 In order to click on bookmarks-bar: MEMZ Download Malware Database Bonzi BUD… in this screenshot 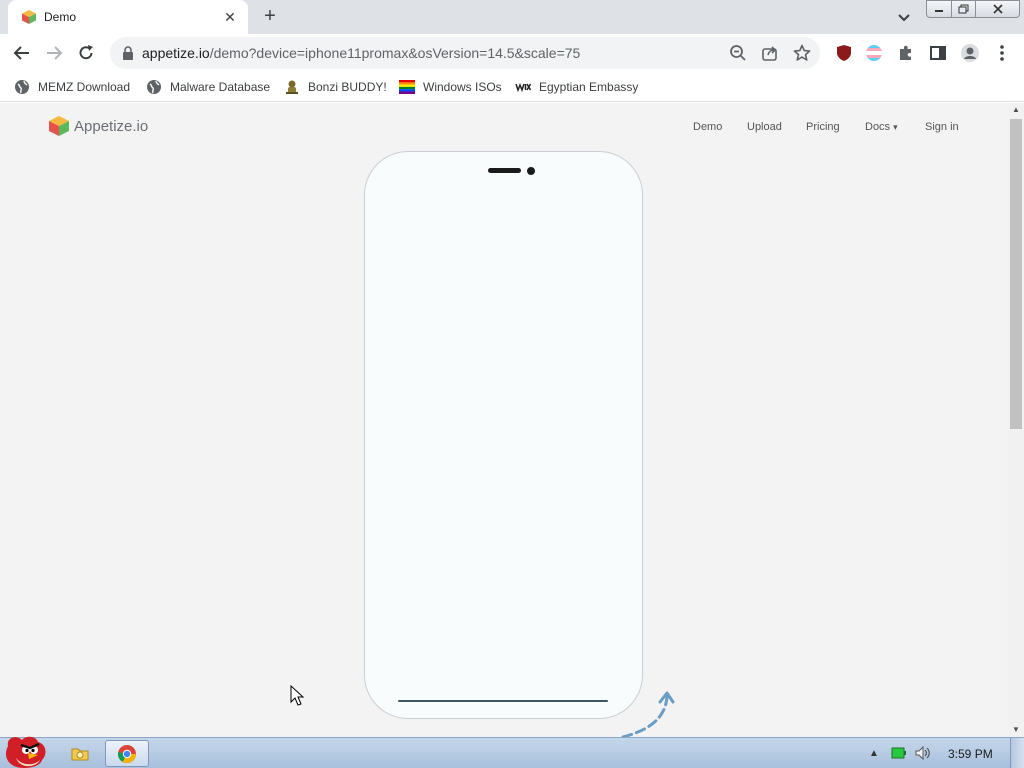, I will do `click(512, 87)`.